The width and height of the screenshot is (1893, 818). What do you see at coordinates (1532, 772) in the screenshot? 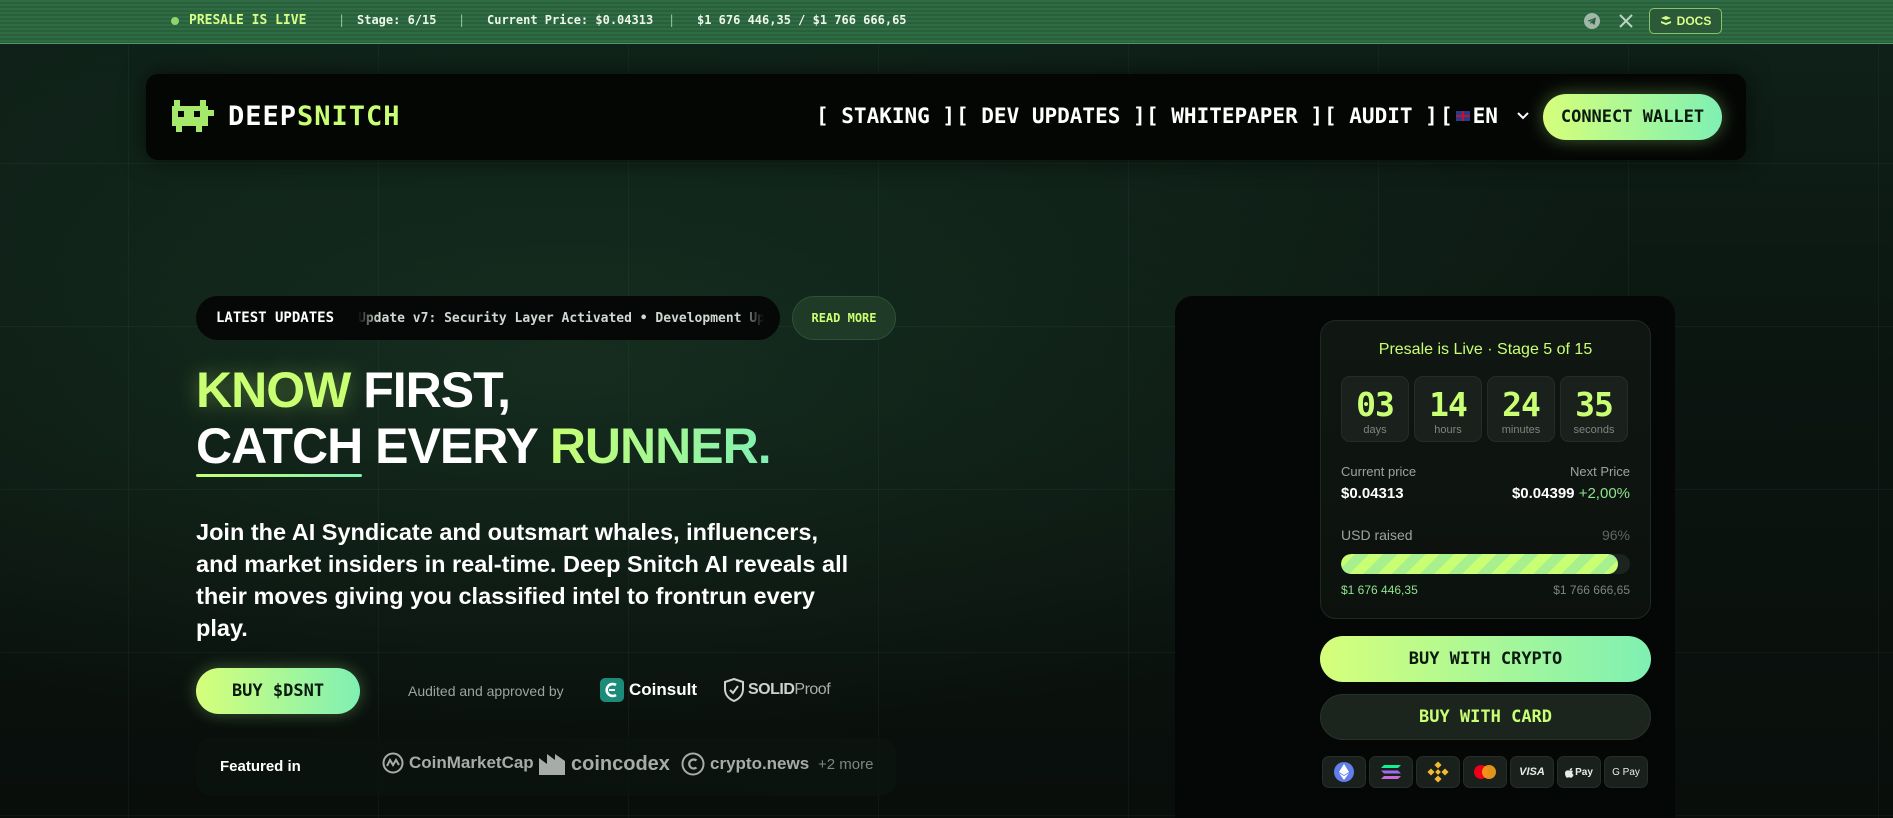
I see `visa-icon: VISA` at bounding box center [1532, 772].